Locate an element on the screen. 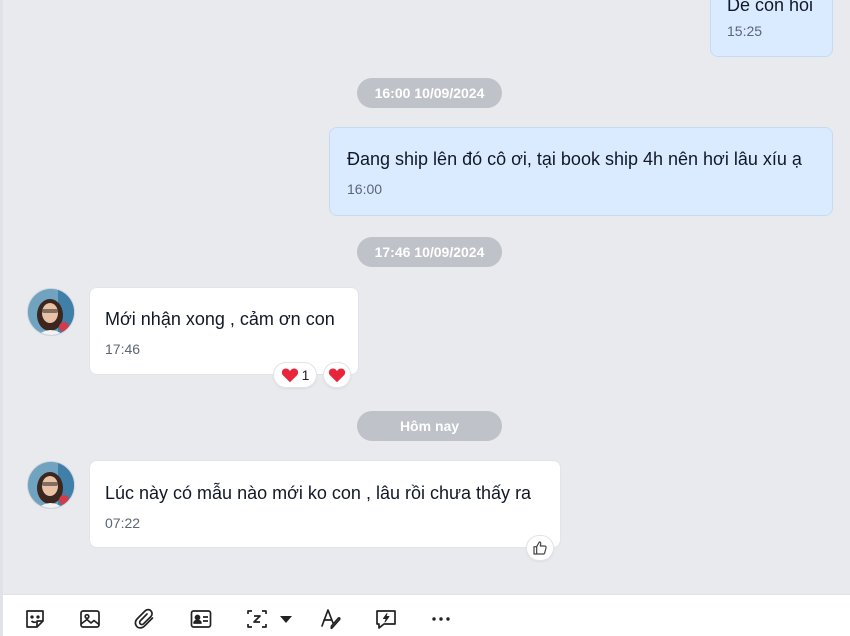  dropdown-arrow-icon is located at coordinates (286, 619).